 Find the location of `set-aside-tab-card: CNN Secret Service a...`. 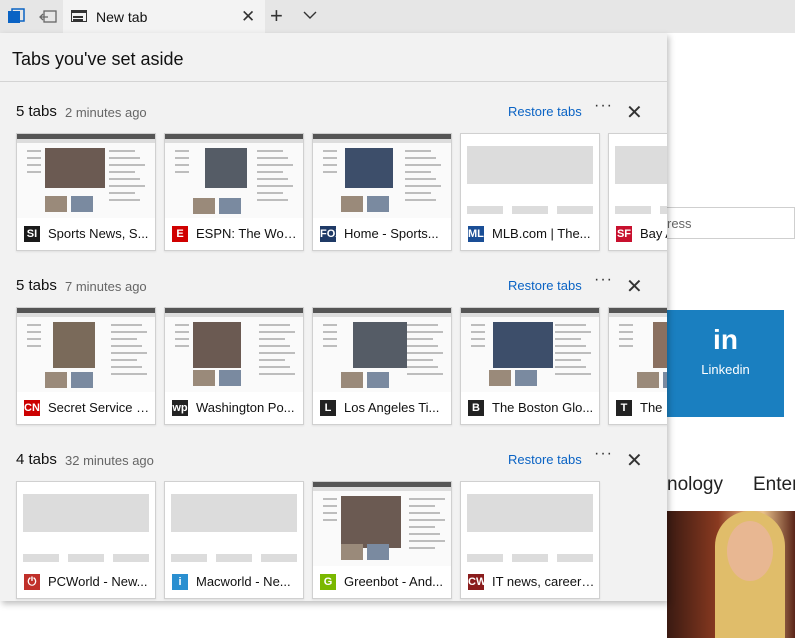

set-aside-tab-card: CNN Secret Service a... is located at coordinates (86, 366).